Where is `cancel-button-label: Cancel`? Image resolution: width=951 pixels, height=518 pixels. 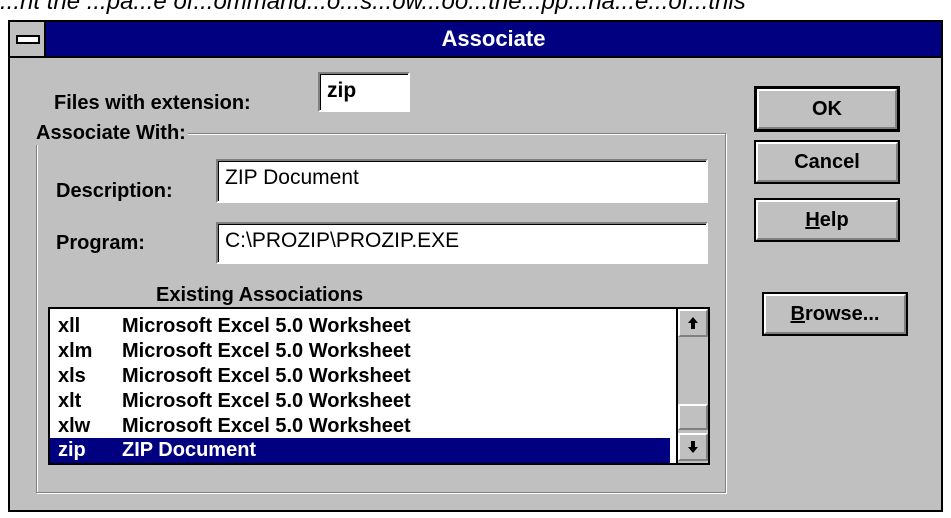 cancel-button-label: Cancel is located at coordinates (827, 161).